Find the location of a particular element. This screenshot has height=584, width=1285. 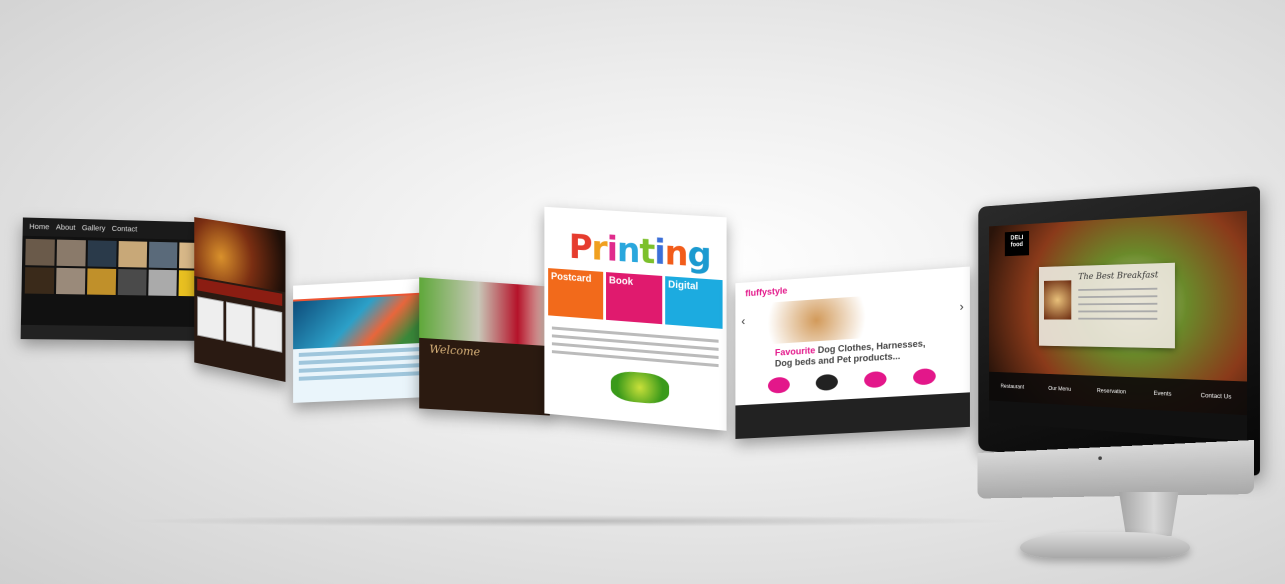

photo-grid is located at coordinates (115, 268).